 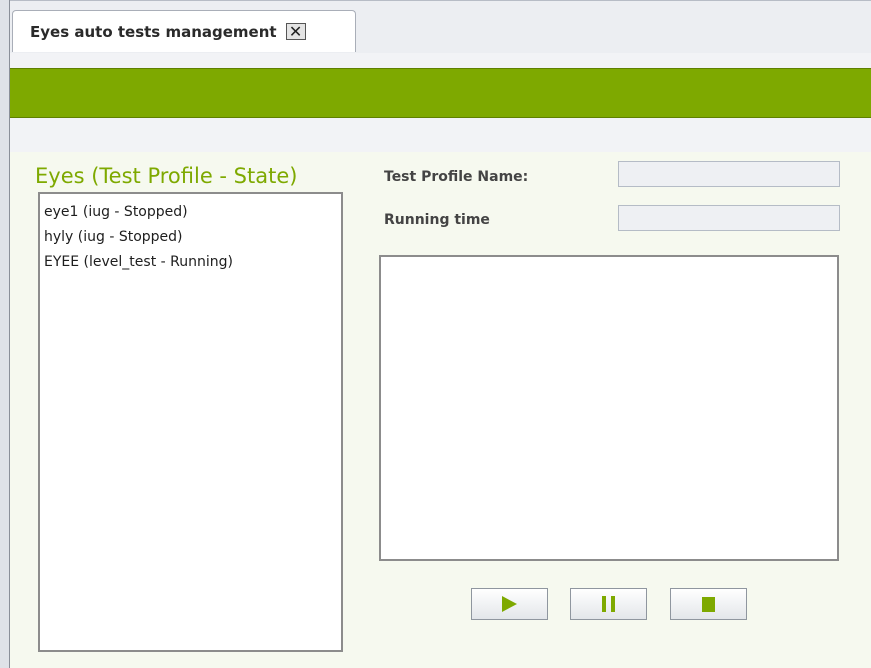 I want to click on stop-icon, so click(x=708, y=604).